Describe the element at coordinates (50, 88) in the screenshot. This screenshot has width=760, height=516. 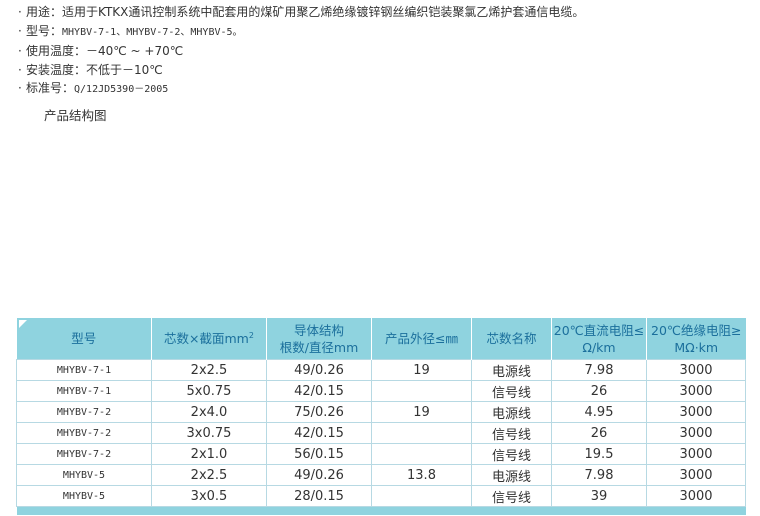
I see `spec-standard-label: 标准号：` at that location.